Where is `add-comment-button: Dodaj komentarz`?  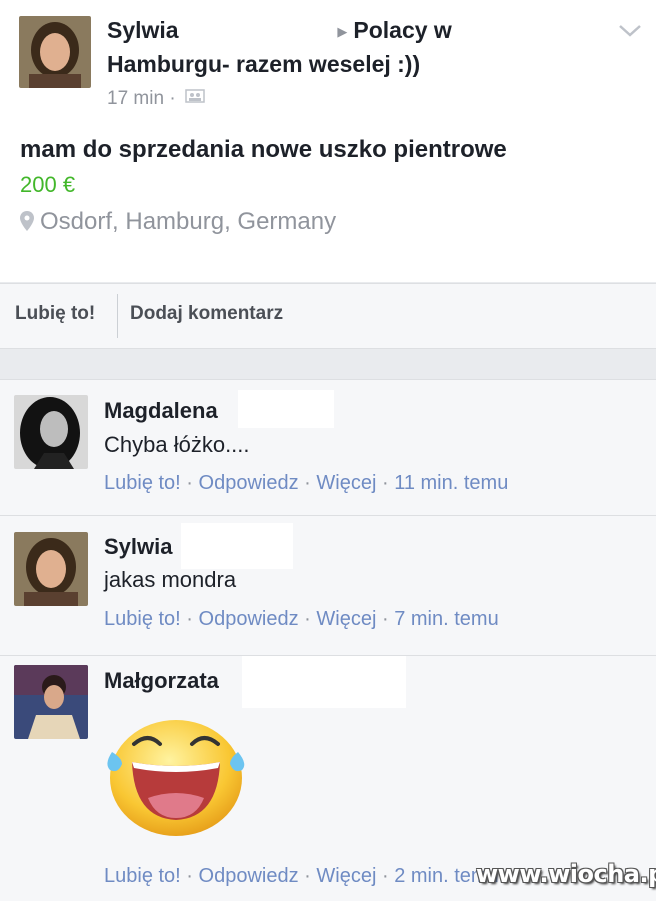
add-comment-button: Dodaj komentarz is located at coordinates (206, 314).